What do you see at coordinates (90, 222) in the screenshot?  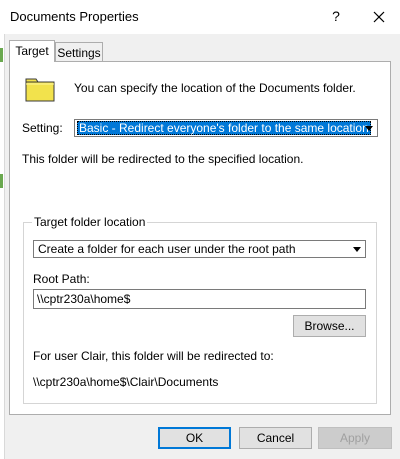 I see `group-label: Target folder location` at bounding box center [90, 222].